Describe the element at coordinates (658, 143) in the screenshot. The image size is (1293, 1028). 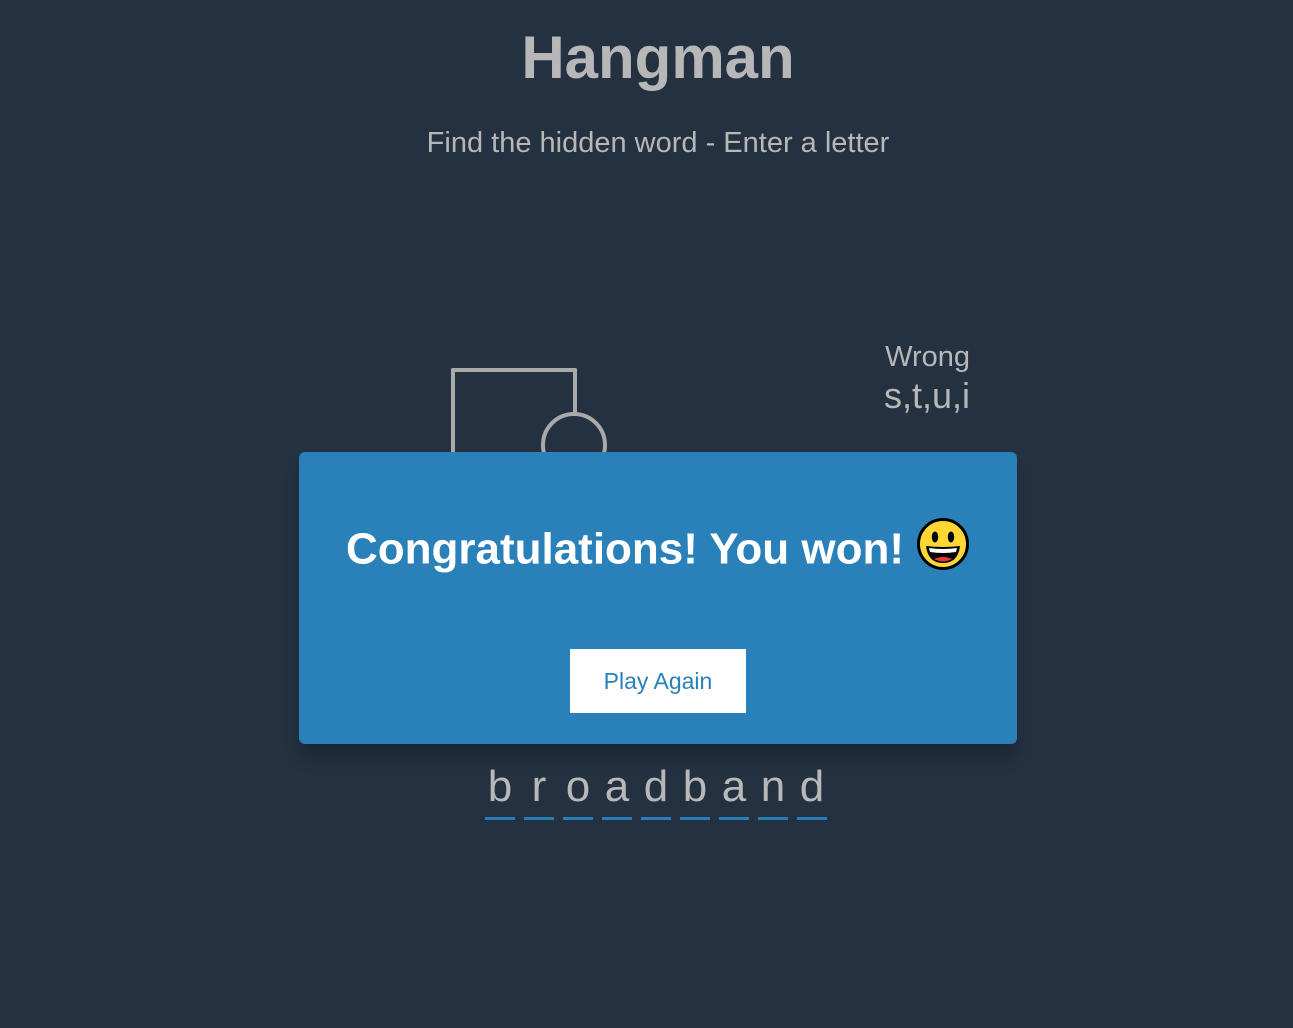
I see `instruction-text: Find the hidden word - Enter a letter` at that location.